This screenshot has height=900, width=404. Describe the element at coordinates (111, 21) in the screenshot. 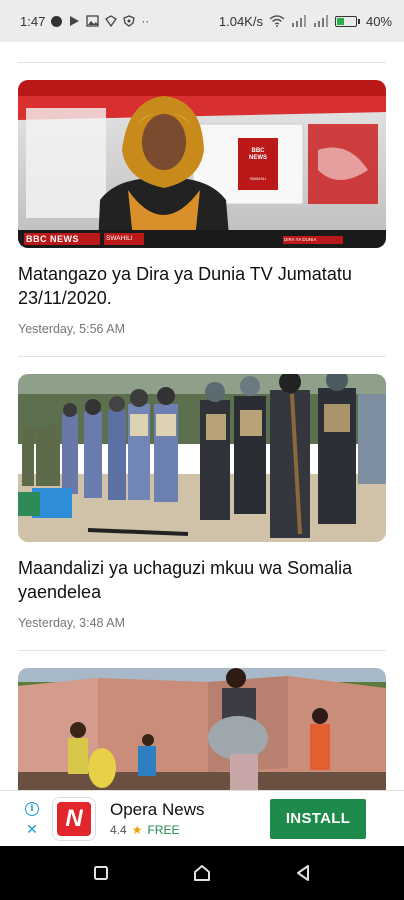

I see `vpn-icon` at that location.